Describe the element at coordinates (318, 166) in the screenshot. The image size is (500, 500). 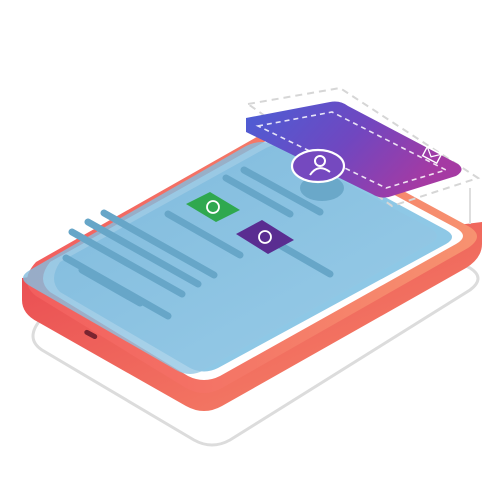
I see `user-profile-icon` at that location.